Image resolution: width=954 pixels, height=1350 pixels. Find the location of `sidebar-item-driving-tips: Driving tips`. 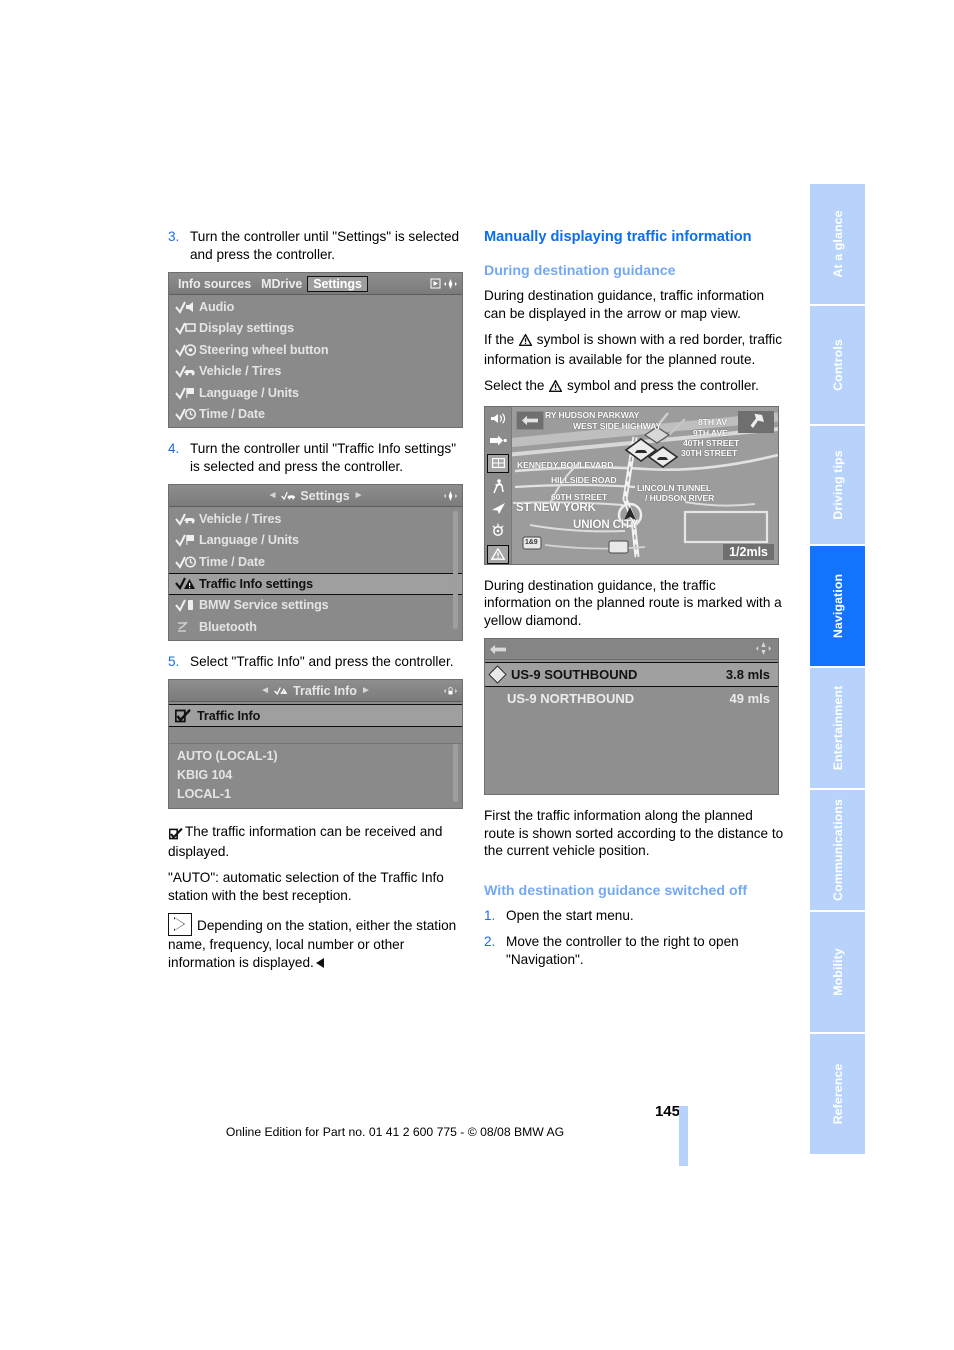

sidebar-item-driving-tips: Driving tips is located at coordinates (837, 486).